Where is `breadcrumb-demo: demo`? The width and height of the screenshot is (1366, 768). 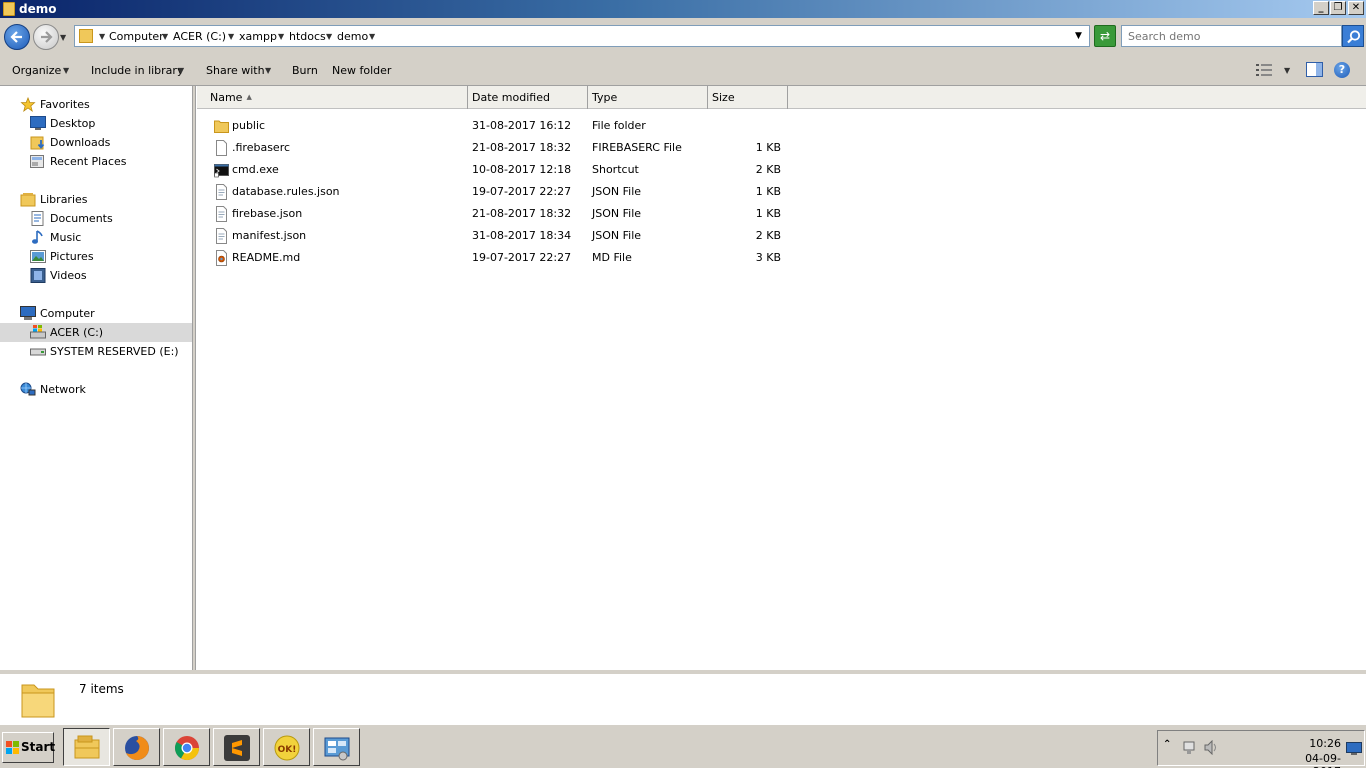 breadcrumb-demo: demo is located at coordinates (352, 37).